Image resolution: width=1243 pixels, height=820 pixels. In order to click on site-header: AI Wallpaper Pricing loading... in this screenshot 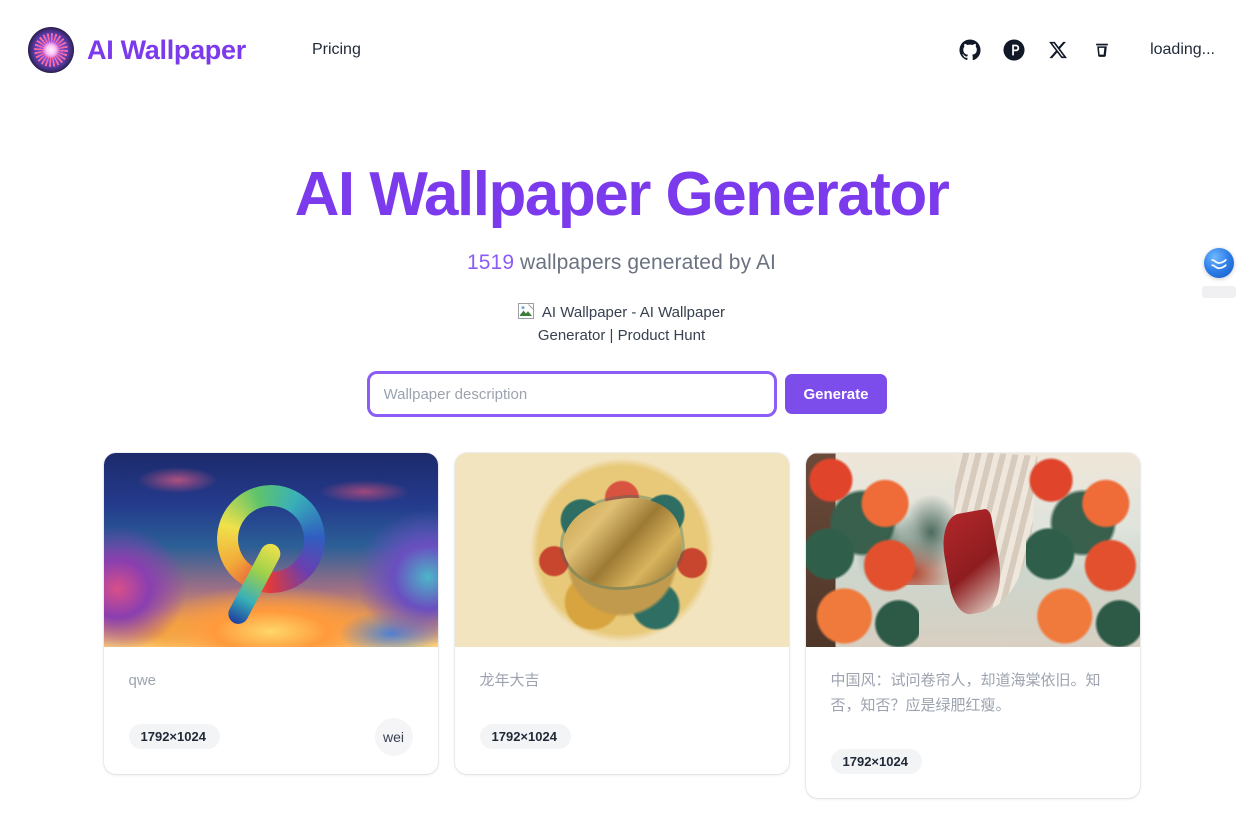, I will do `click(621, 50)`.